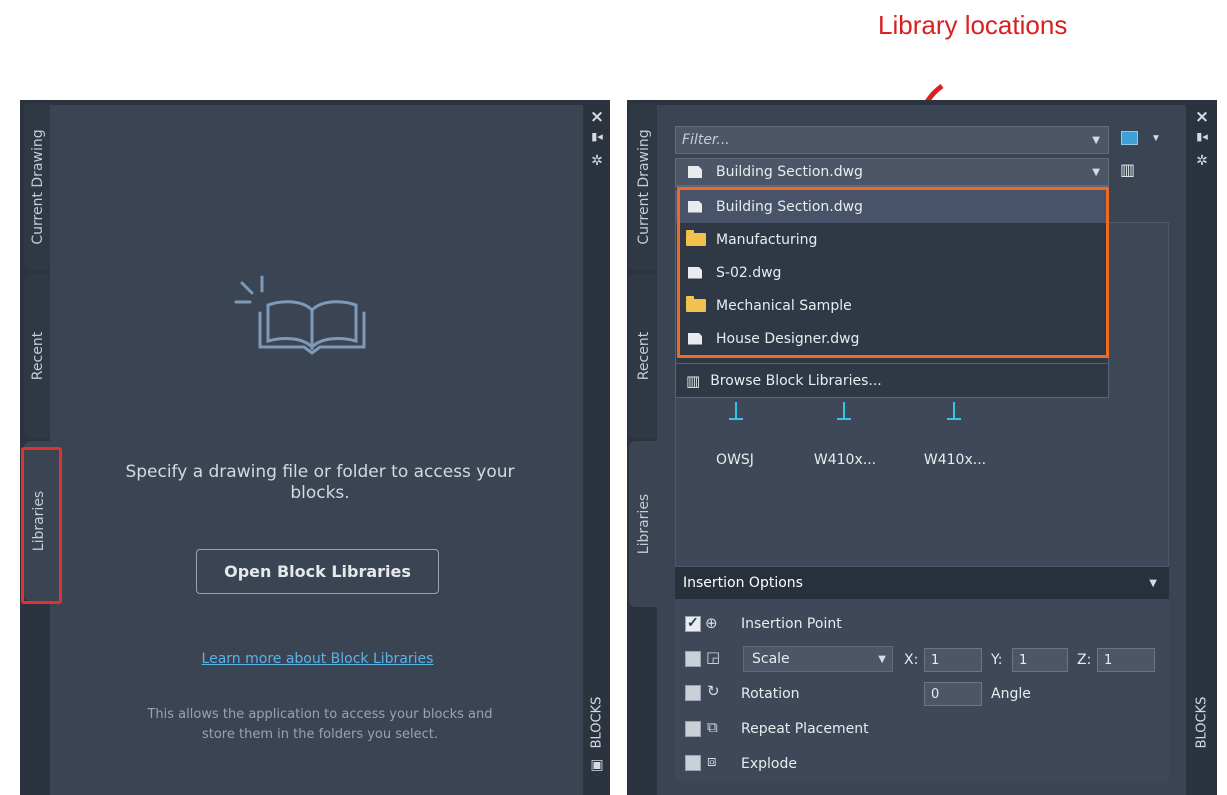  What do you see at coordinates (1084, 660) in the screenshot?
I see `z-label: Z:` at bounding box center [1084, 660].